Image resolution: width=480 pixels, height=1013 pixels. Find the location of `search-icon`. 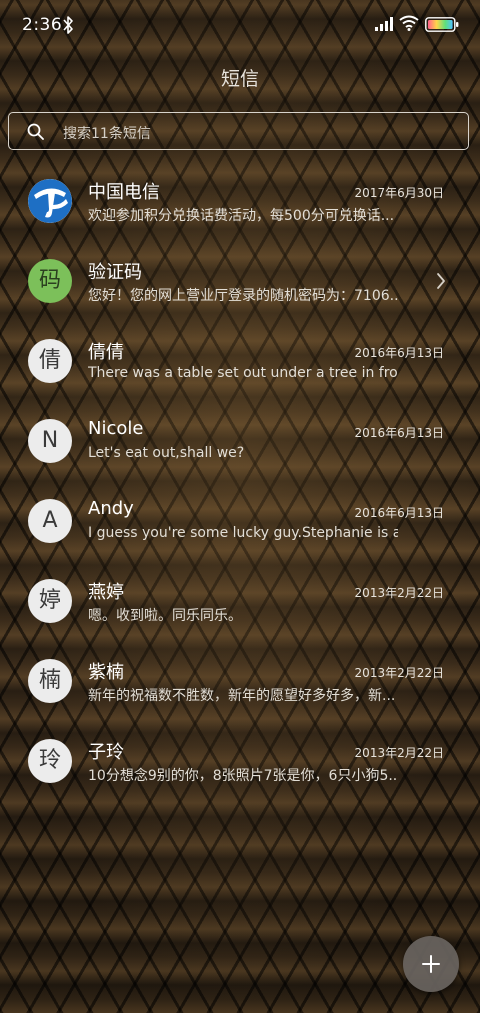

search-icon is located at coordinates (35, 131).